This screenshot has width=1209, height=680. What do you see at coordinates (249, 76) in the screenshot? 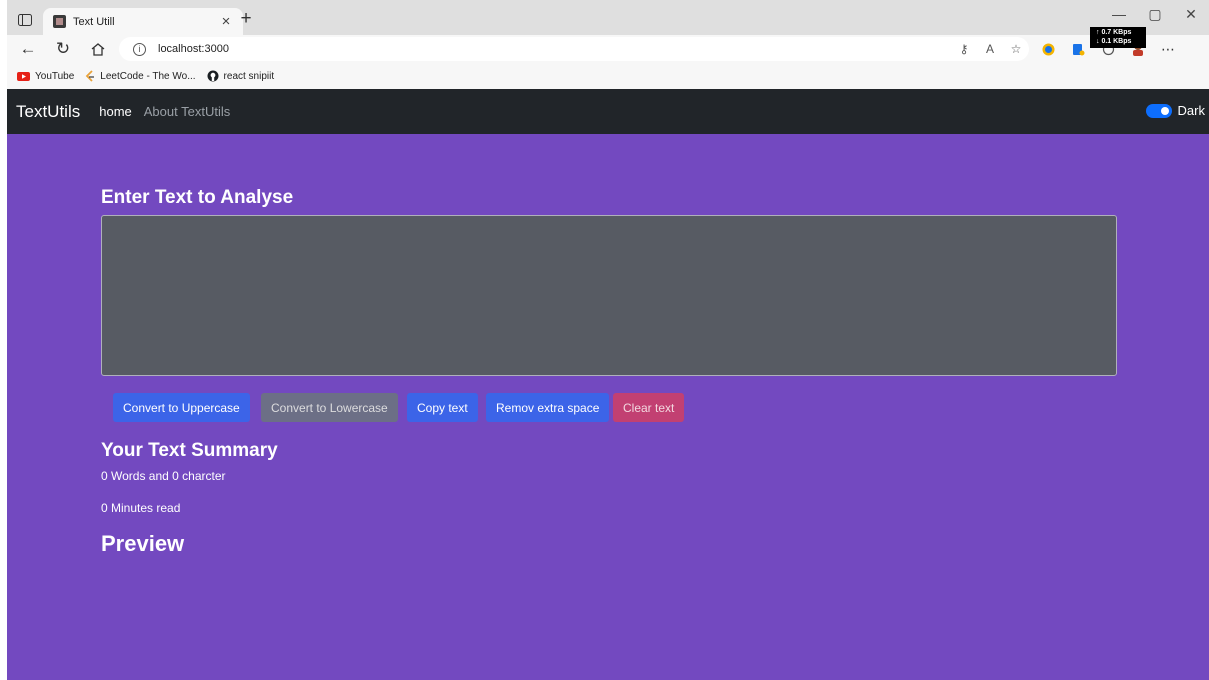
I see `bookmark-label: react snipiit` at bounding box center [249, 76].